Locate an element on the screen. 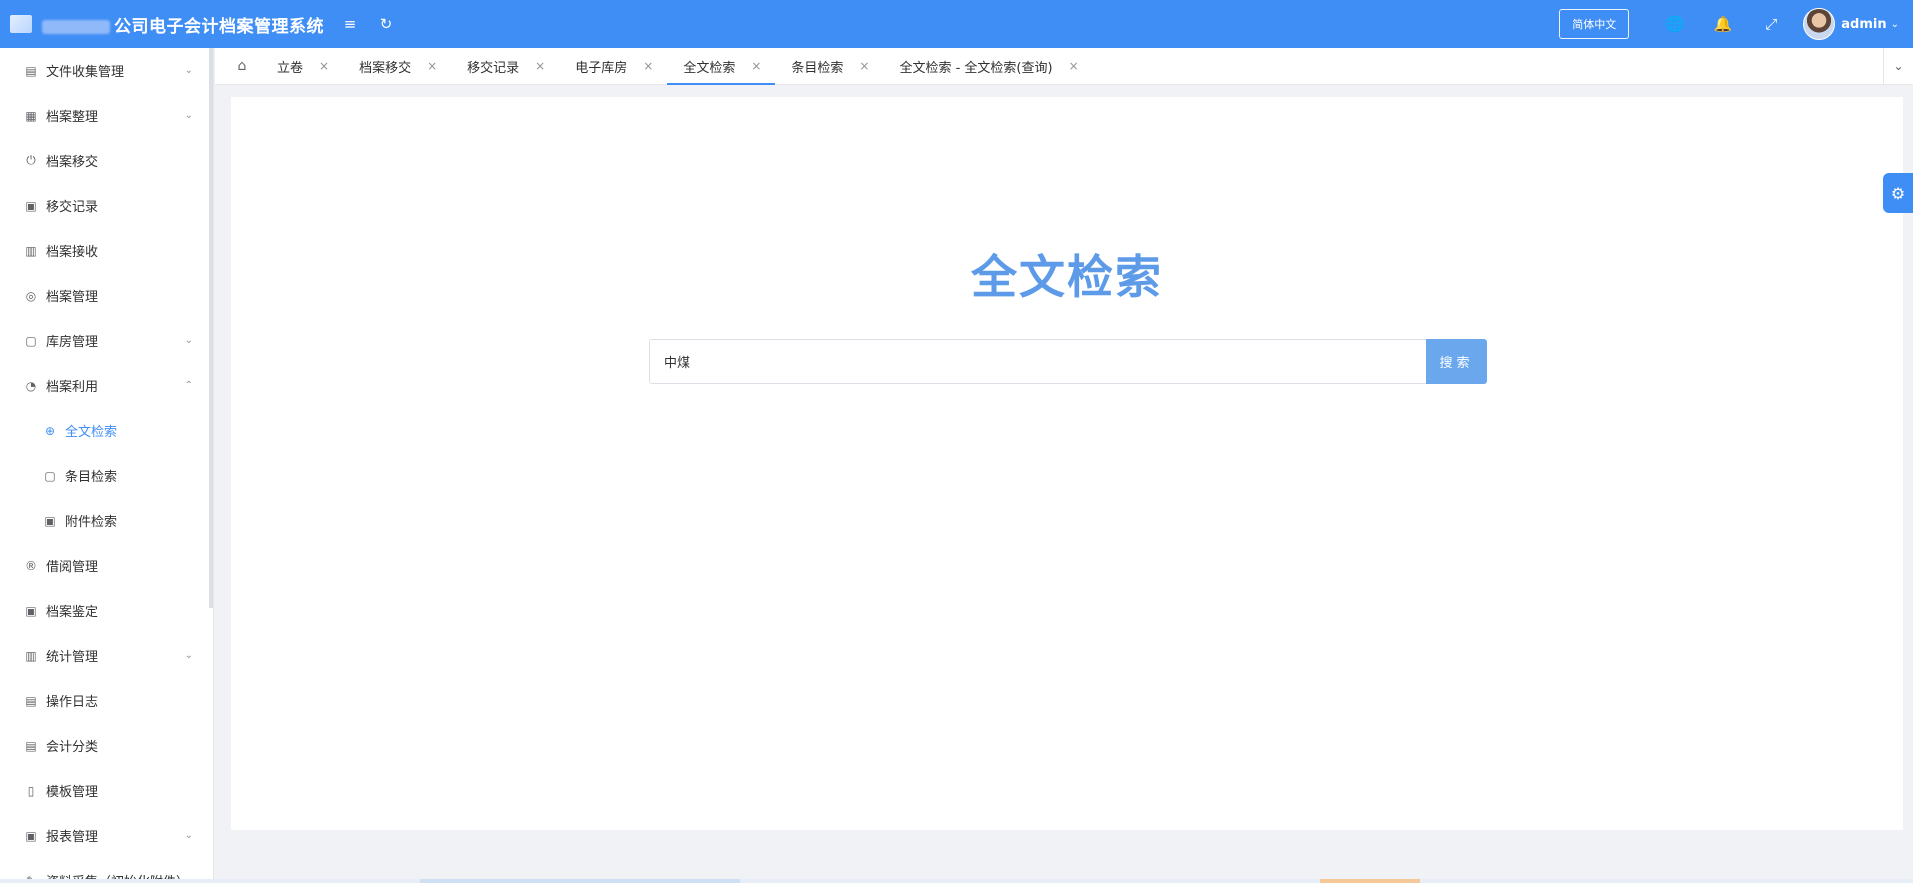  sidebar-item-label: 档案整理 is located at coordinates (72, 117).